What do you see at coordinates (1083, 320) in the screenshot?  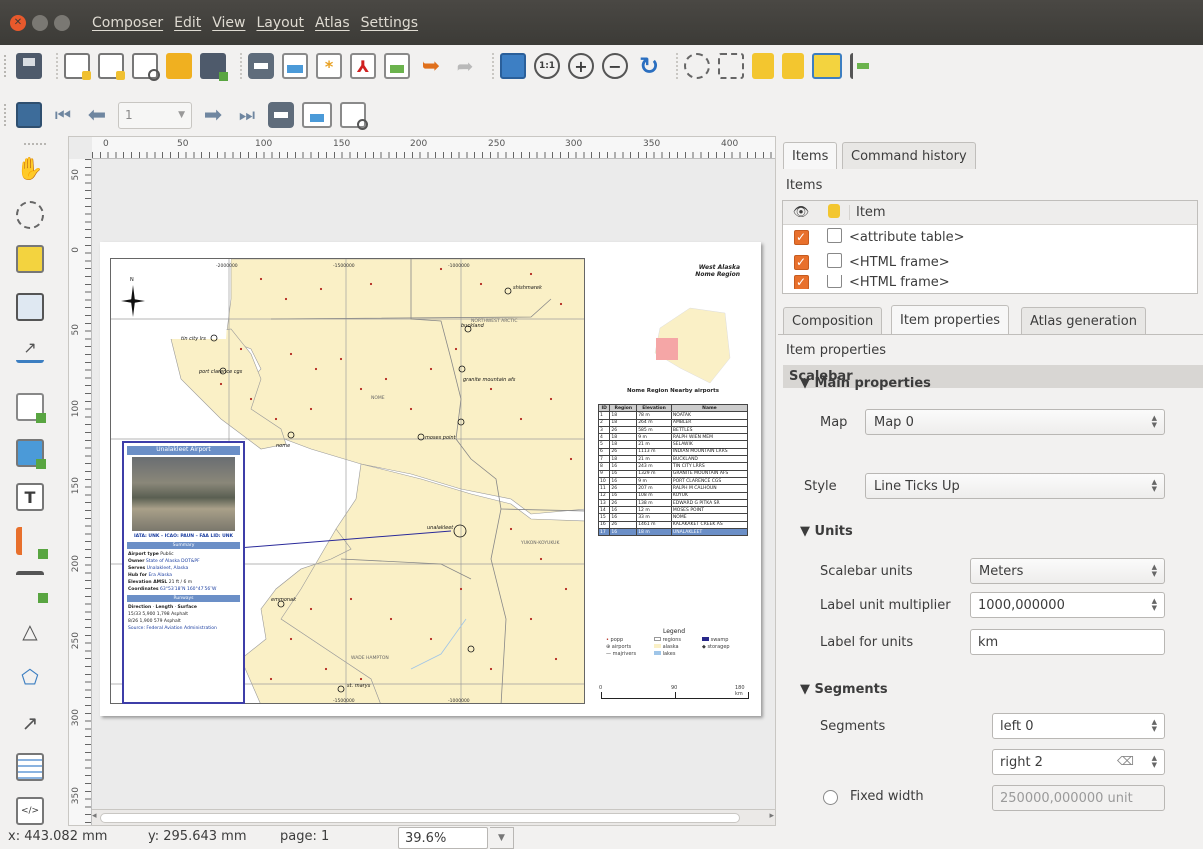 I see `tab-atlas-generation: Atlas generation` at bounding box center [1083, 320].